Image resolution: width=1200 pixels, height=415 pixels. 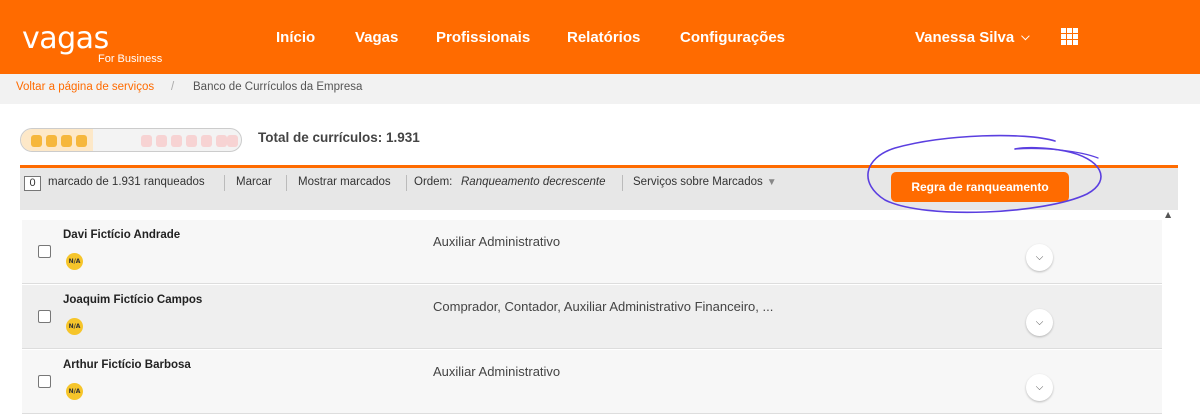 What do you see at coordinates (130, 59) in the screenshot?
I see `logo-subtitle: For Business` at bounding box center [130, 59].